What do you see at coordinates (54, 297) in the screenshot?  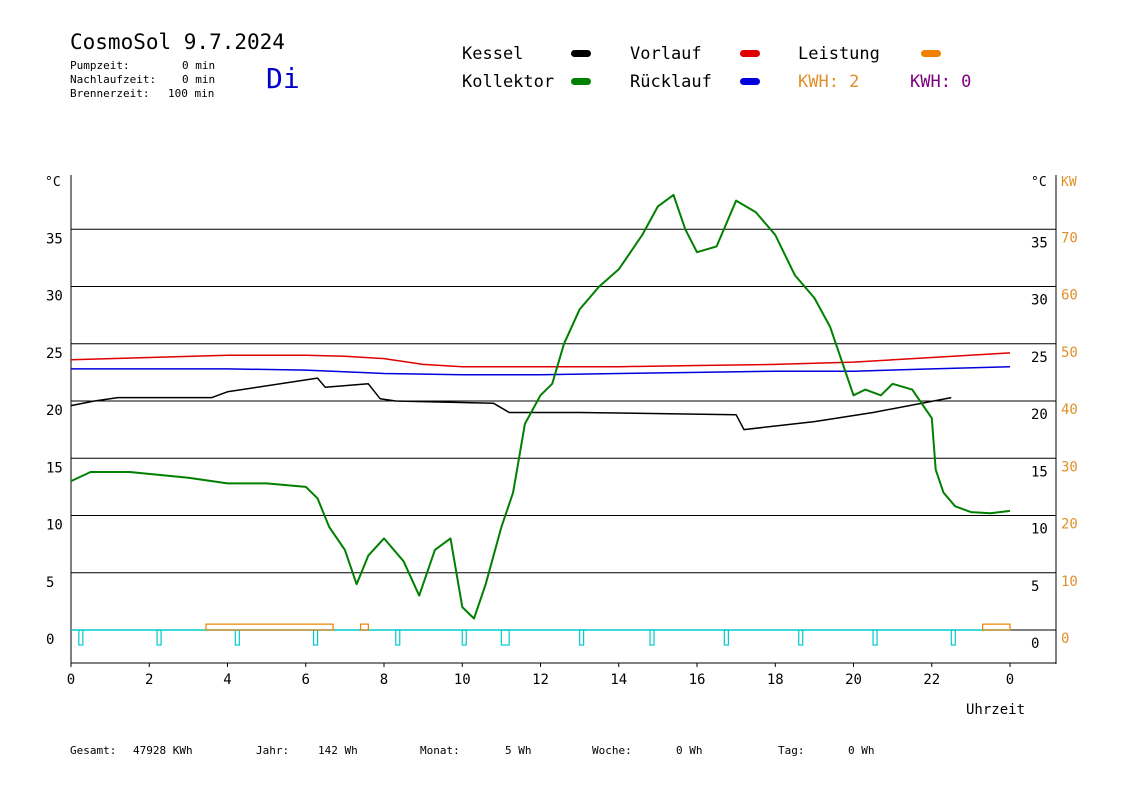 I see `y-tick-label-left: 30` at bounding box center [54, 297].